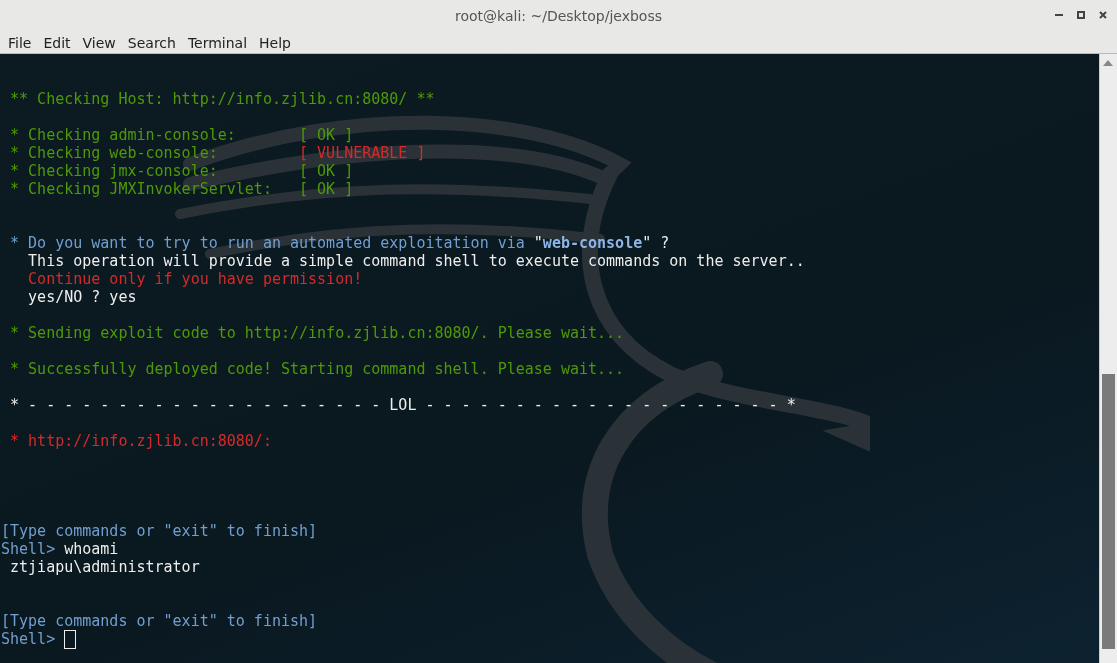  Describe the element at coordinates (362, 153) in the screenshot. I see `terminal-text: [ VULNERABLE ]` at that location.